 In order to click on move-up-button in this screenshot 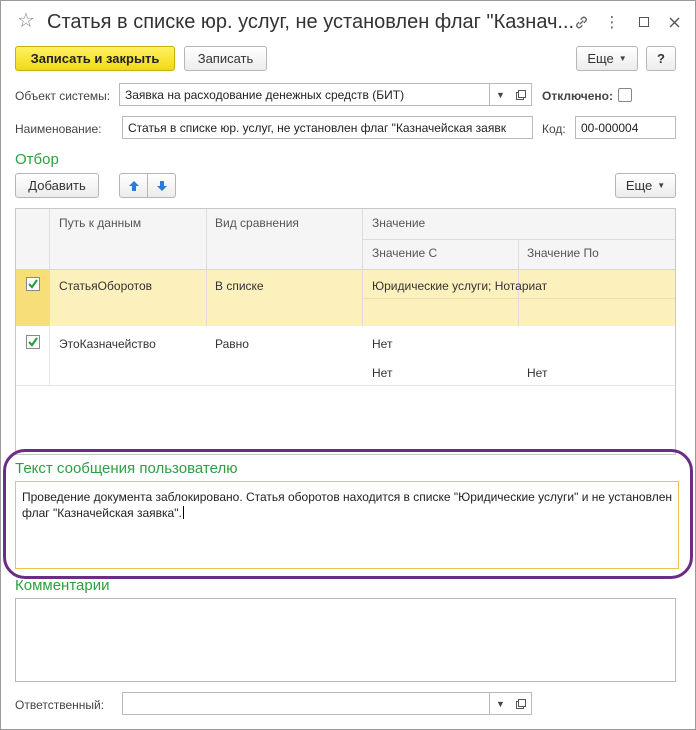, I will do `click(133, 185)`.